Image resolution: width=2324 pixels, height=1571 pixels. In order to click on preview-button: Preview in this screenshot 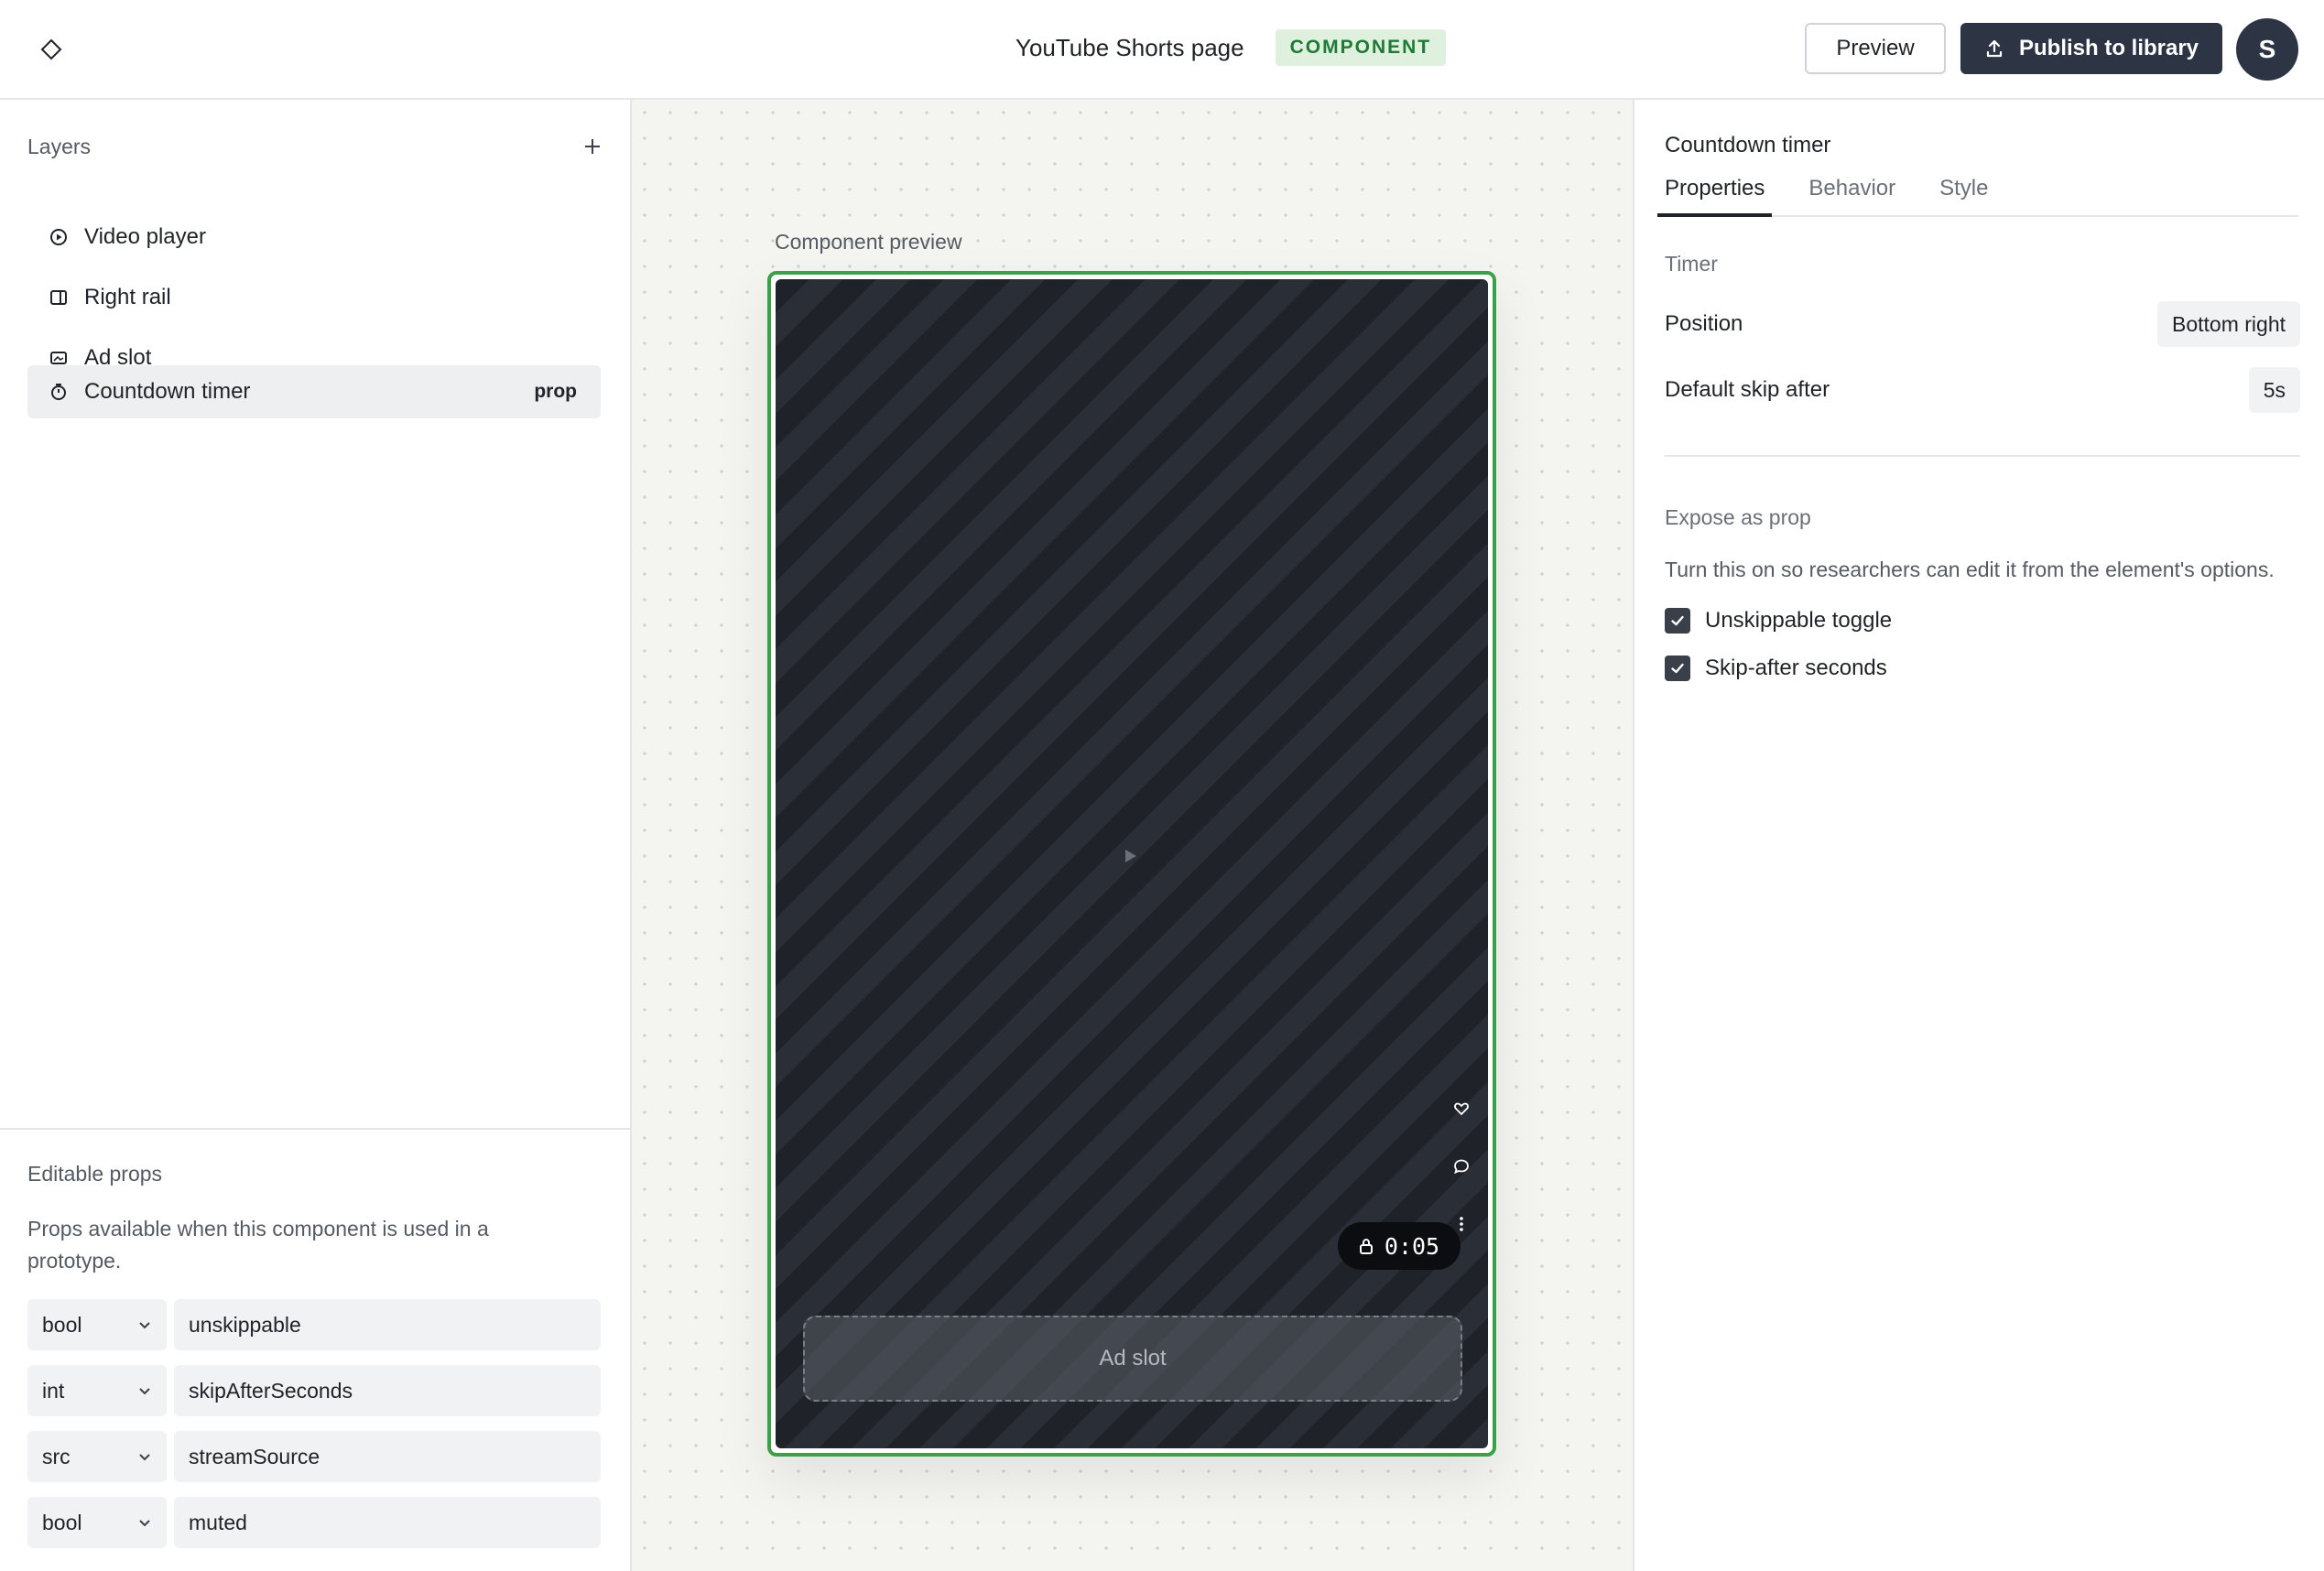, I will do `click(1876, 48)`.